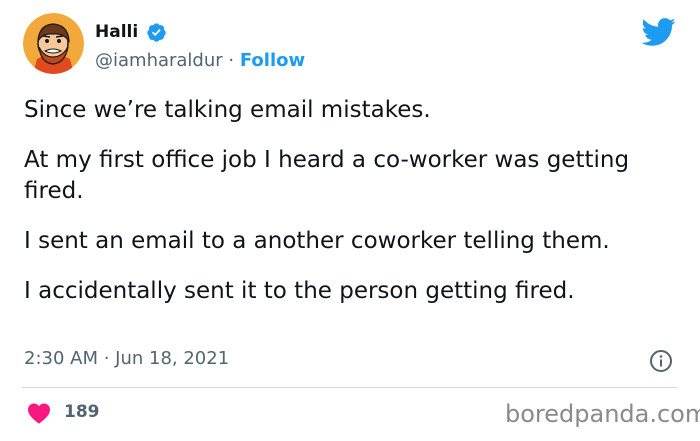  I want to click on watermark: boredpanda.com, so click(602, 414).